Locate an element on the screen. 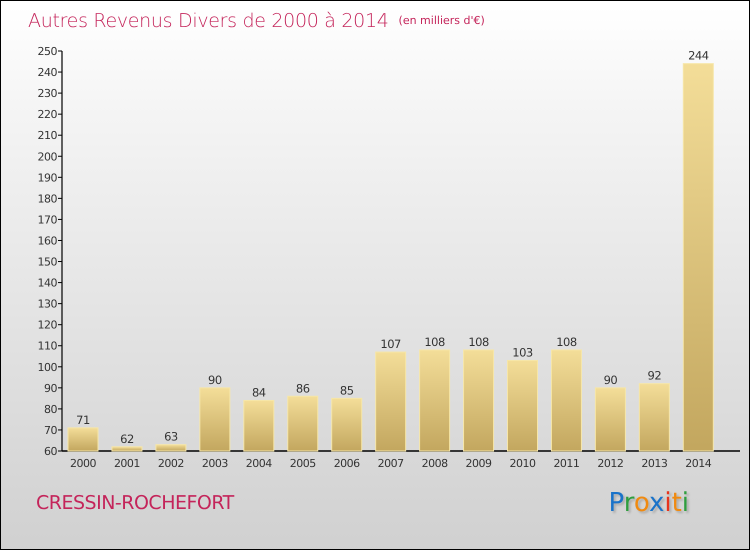  axis-label: 200 is located at coordinates (47, 157).